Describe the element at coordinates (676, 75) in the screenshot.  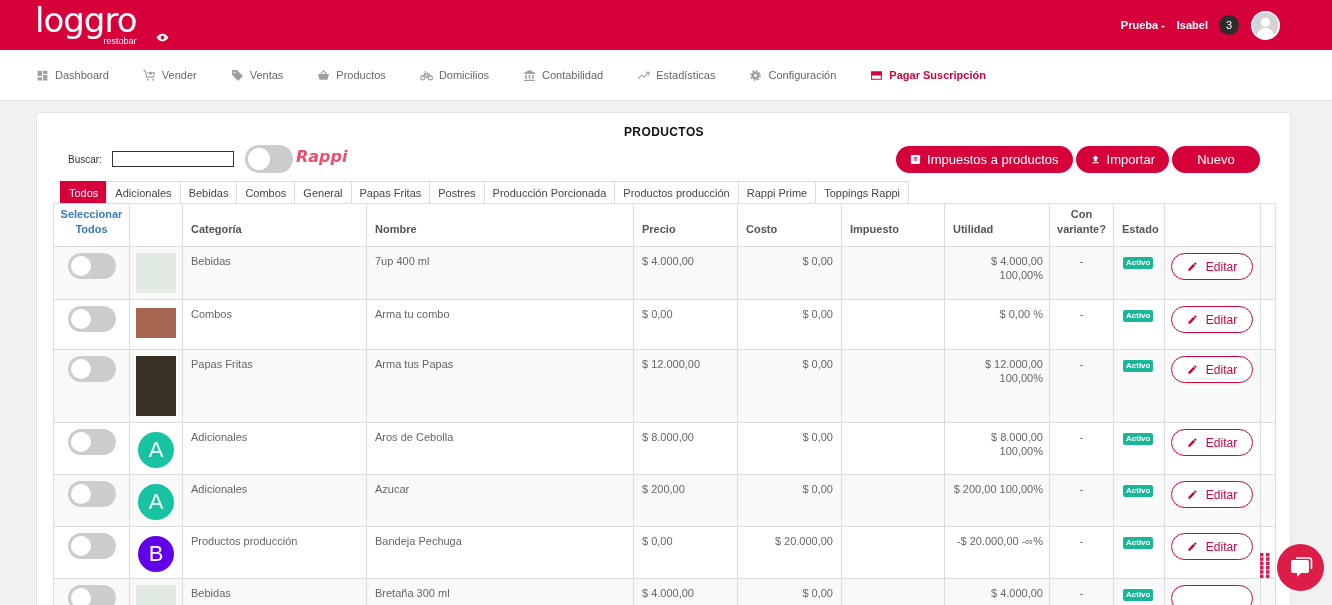
I see `nav-link: Estadísticas` at that location.